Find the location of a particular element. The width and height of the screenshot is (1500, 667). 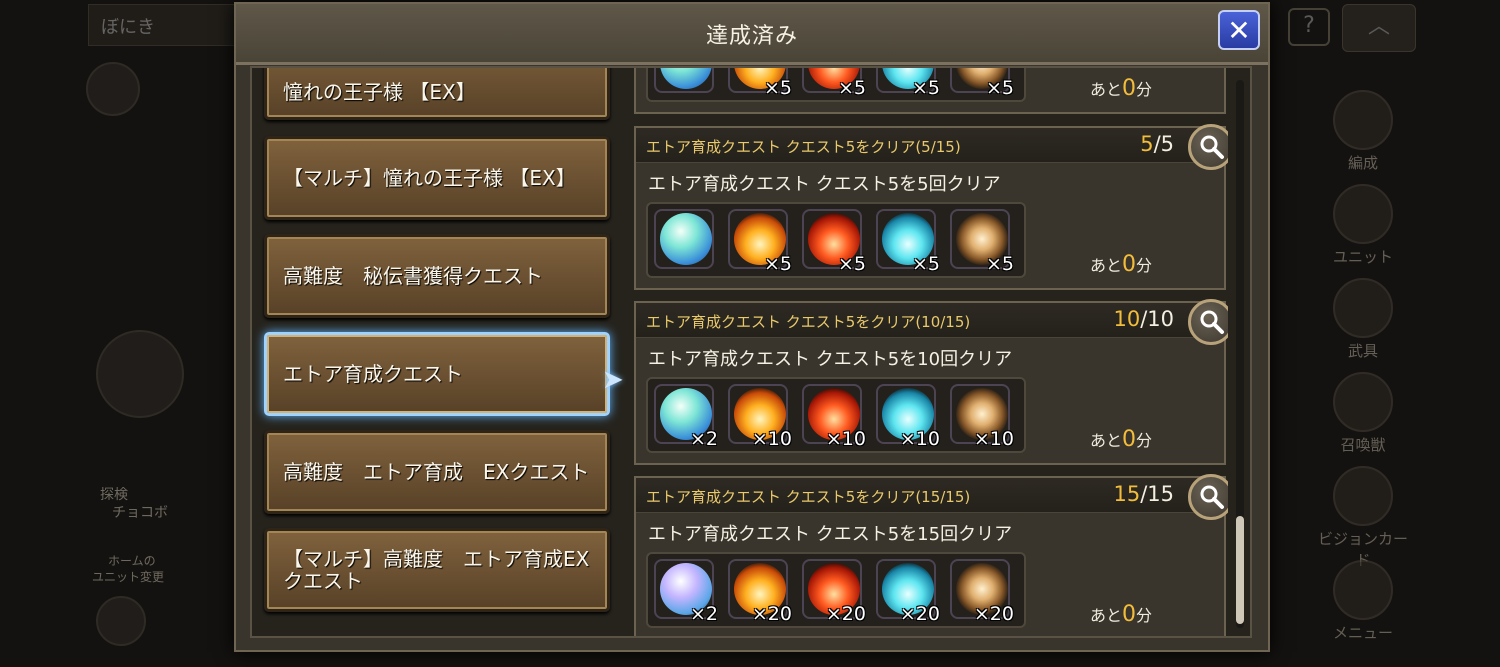

menu-icon is located at coordinates (1363, 590).